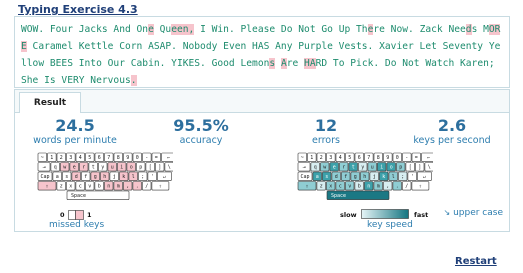 The height and width of the screenshot is (273, 523). I want to click on key-label: ], so click(159, 168).